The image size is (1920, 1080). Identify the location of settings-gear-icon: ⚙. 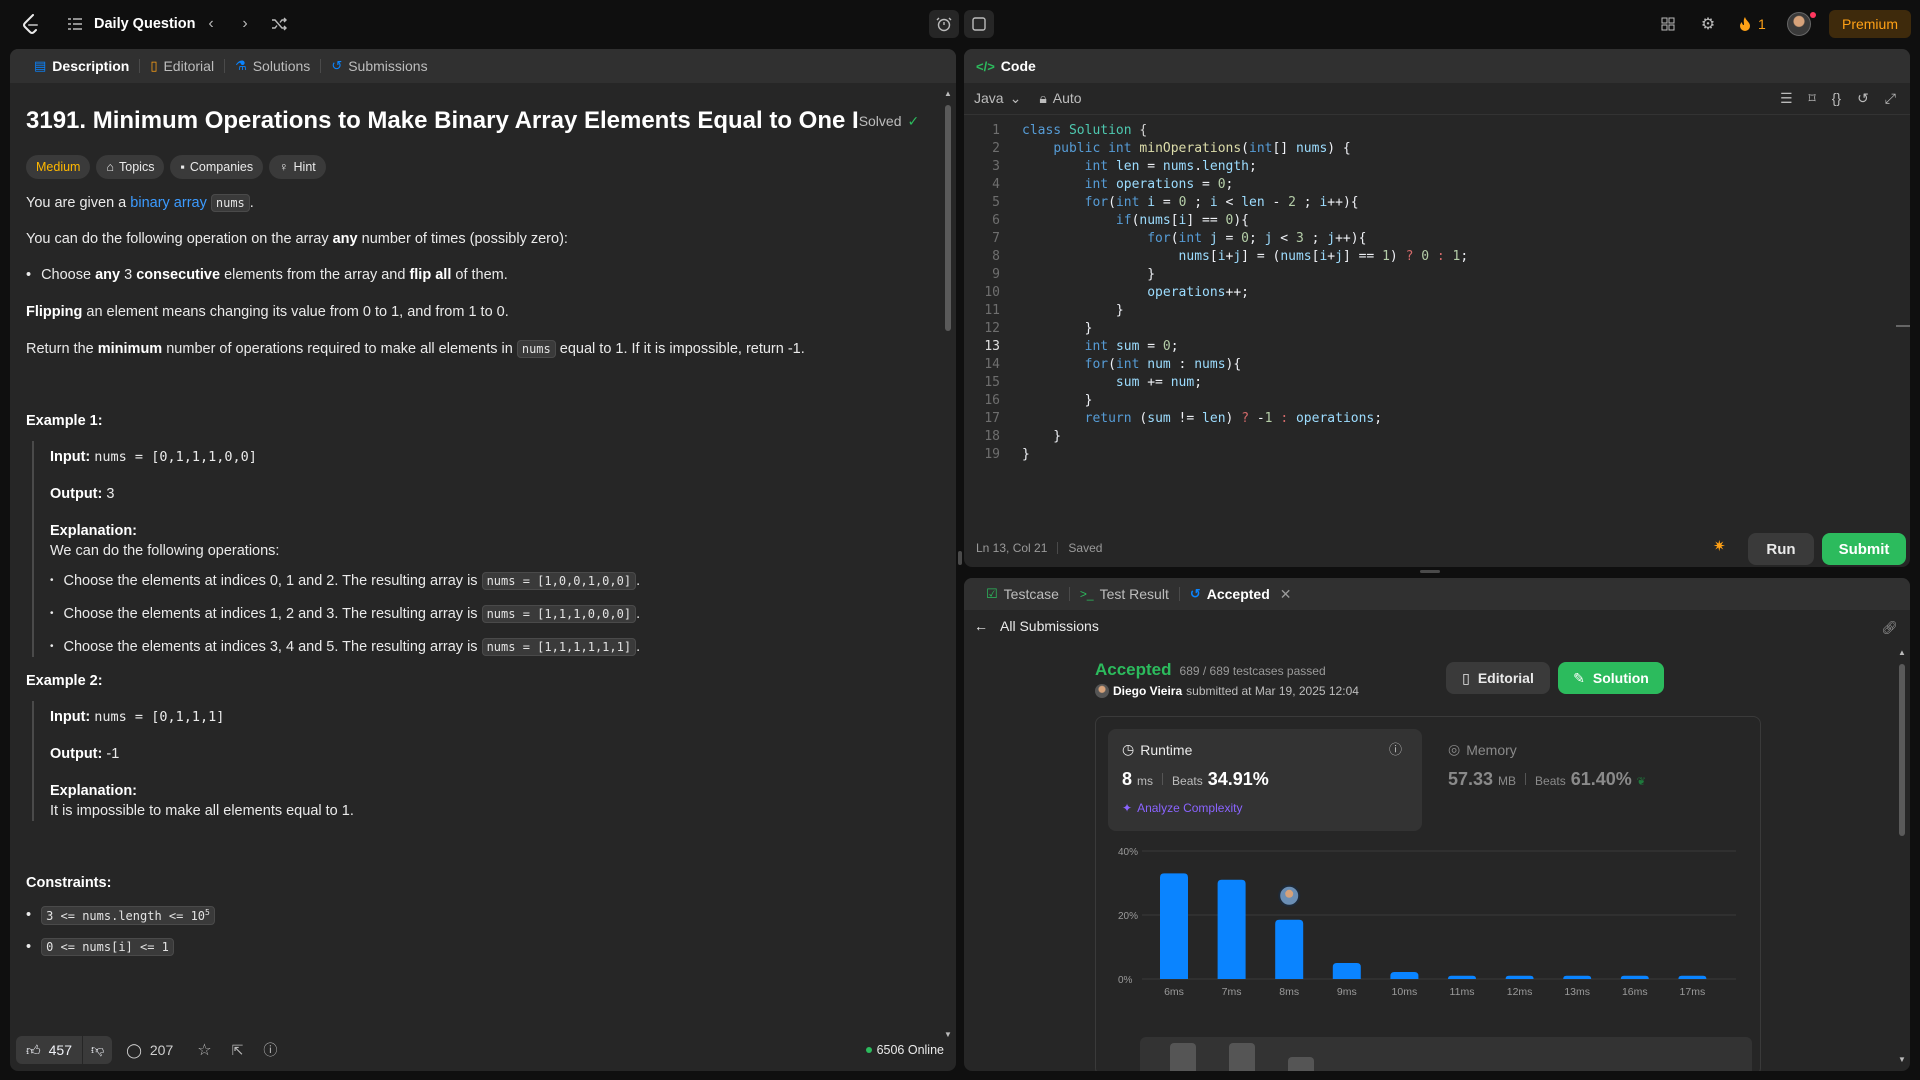
(1708, 24).